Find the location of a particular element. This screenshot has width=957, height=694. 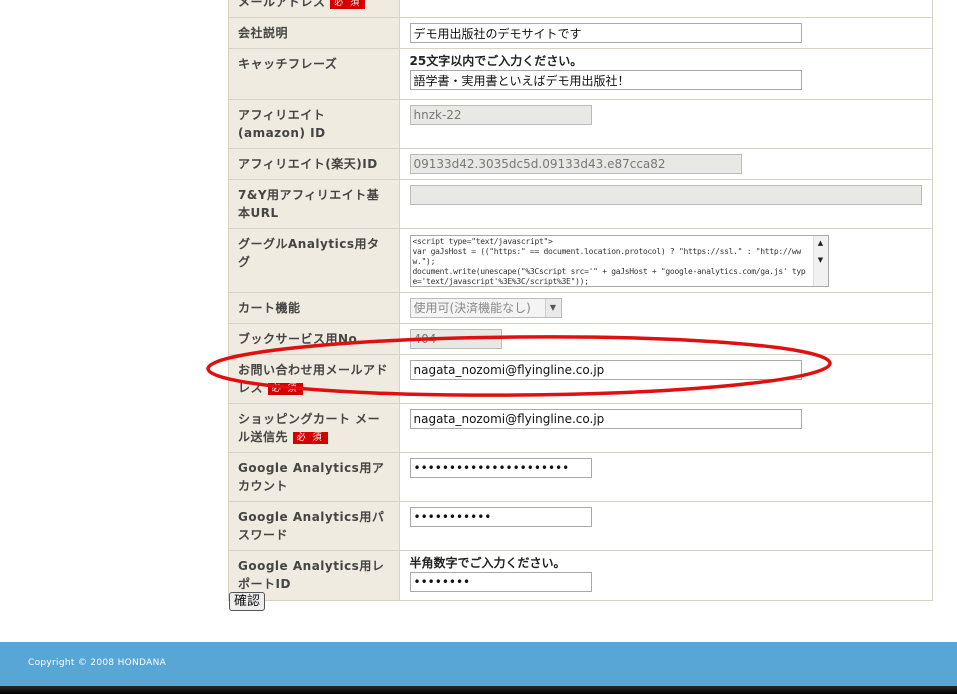

row-company-desc: 会社説明 is located at coordinates (580, 33).